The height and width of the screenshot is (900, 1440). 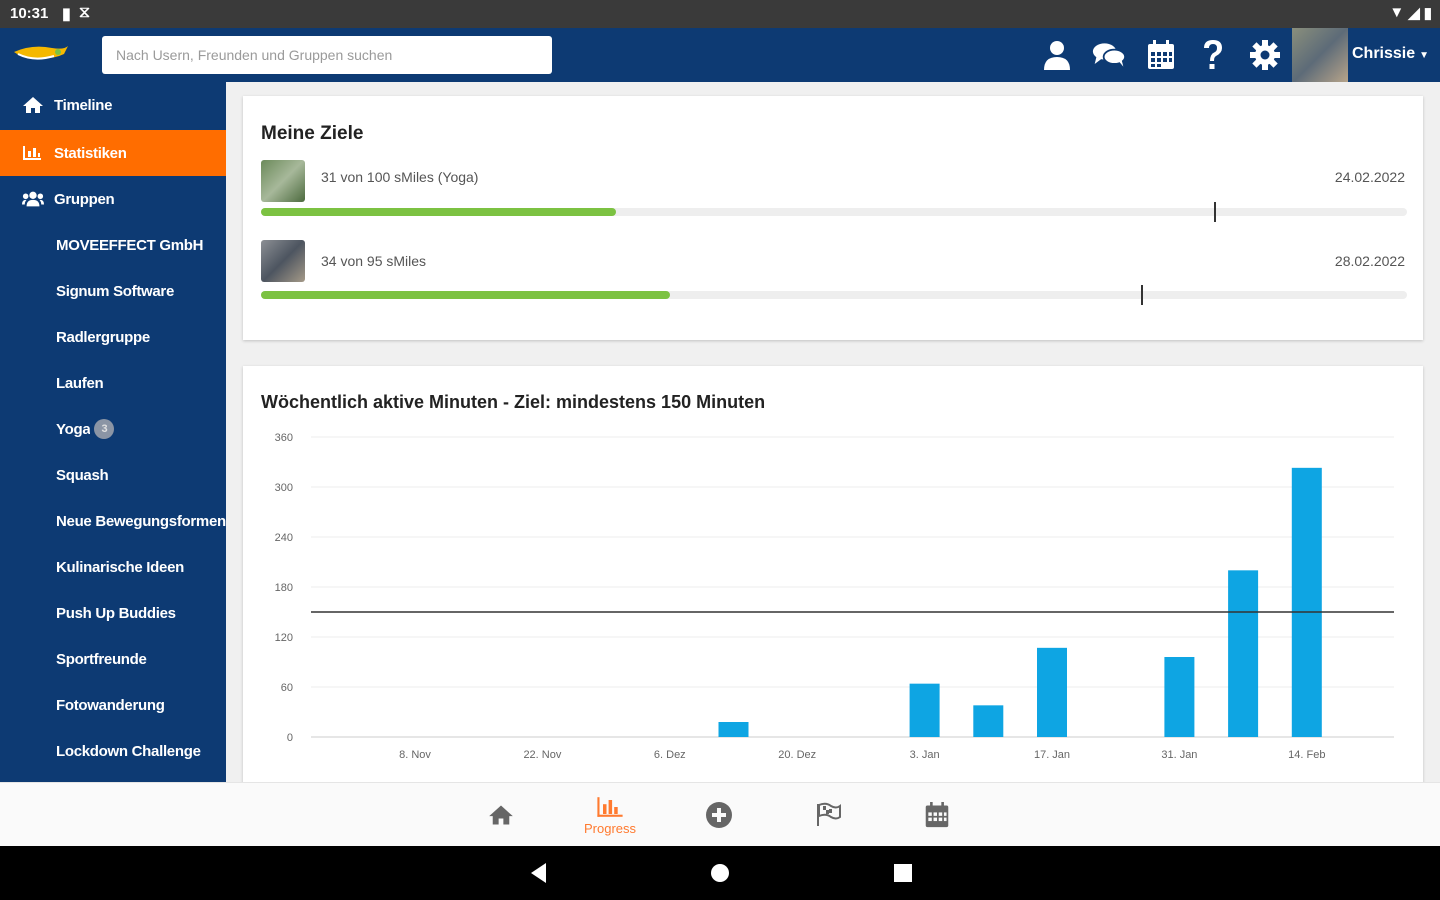 What do you see at coordinates (84, 199) in the screenshot?
I see `sidebar-item-label: Gruppen` at bounding box center [84, 199].